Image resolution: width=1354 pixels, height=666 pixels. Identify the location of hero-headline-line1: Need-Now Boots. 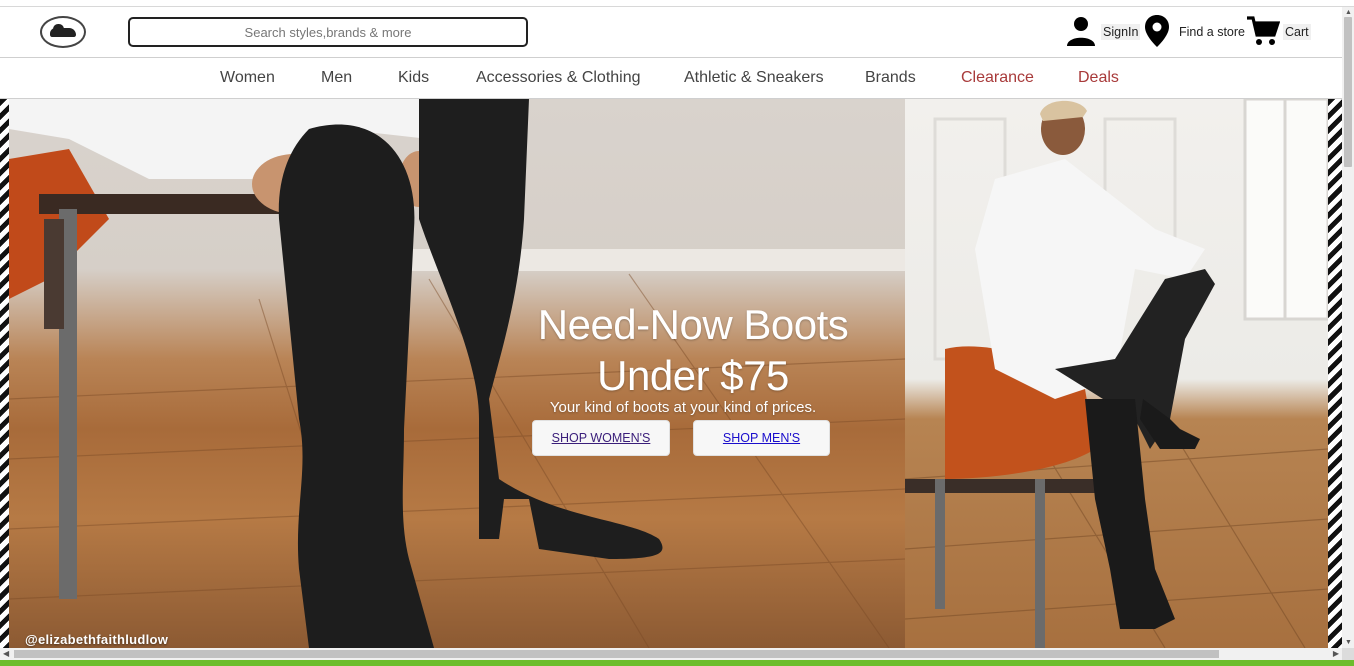
(693, 324).